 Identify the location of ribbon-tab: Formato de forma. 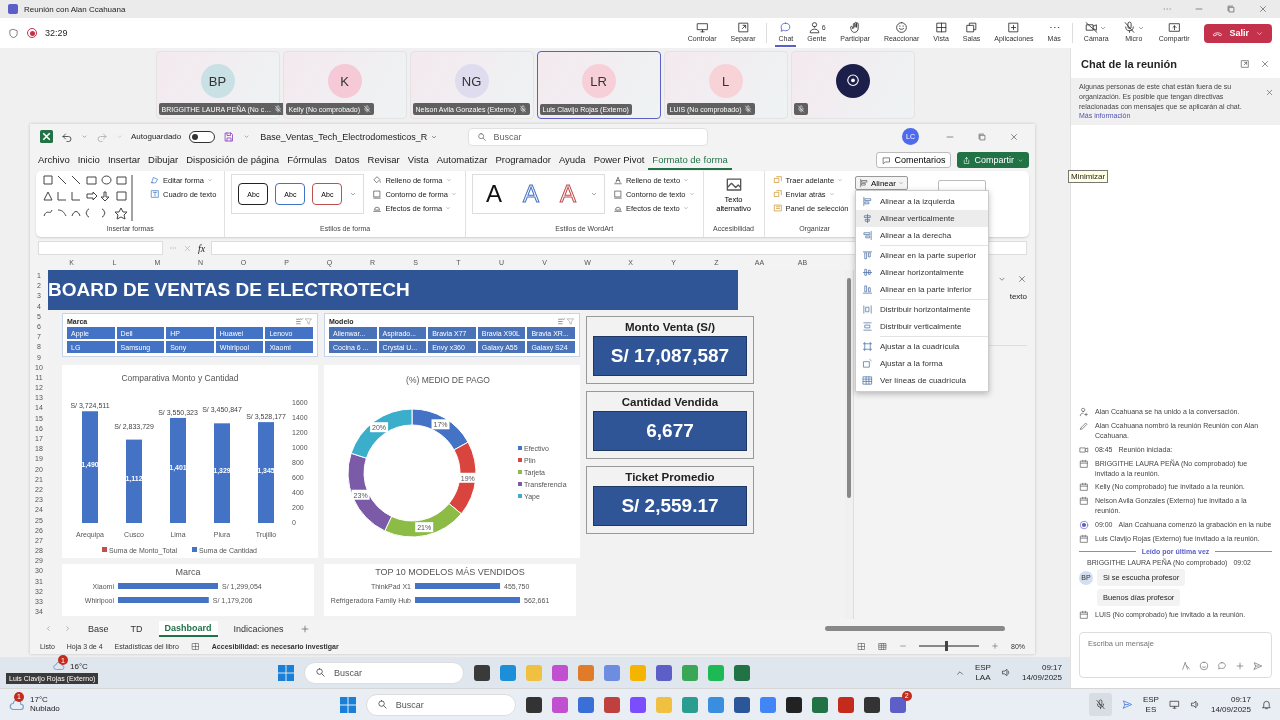
(690, 160).